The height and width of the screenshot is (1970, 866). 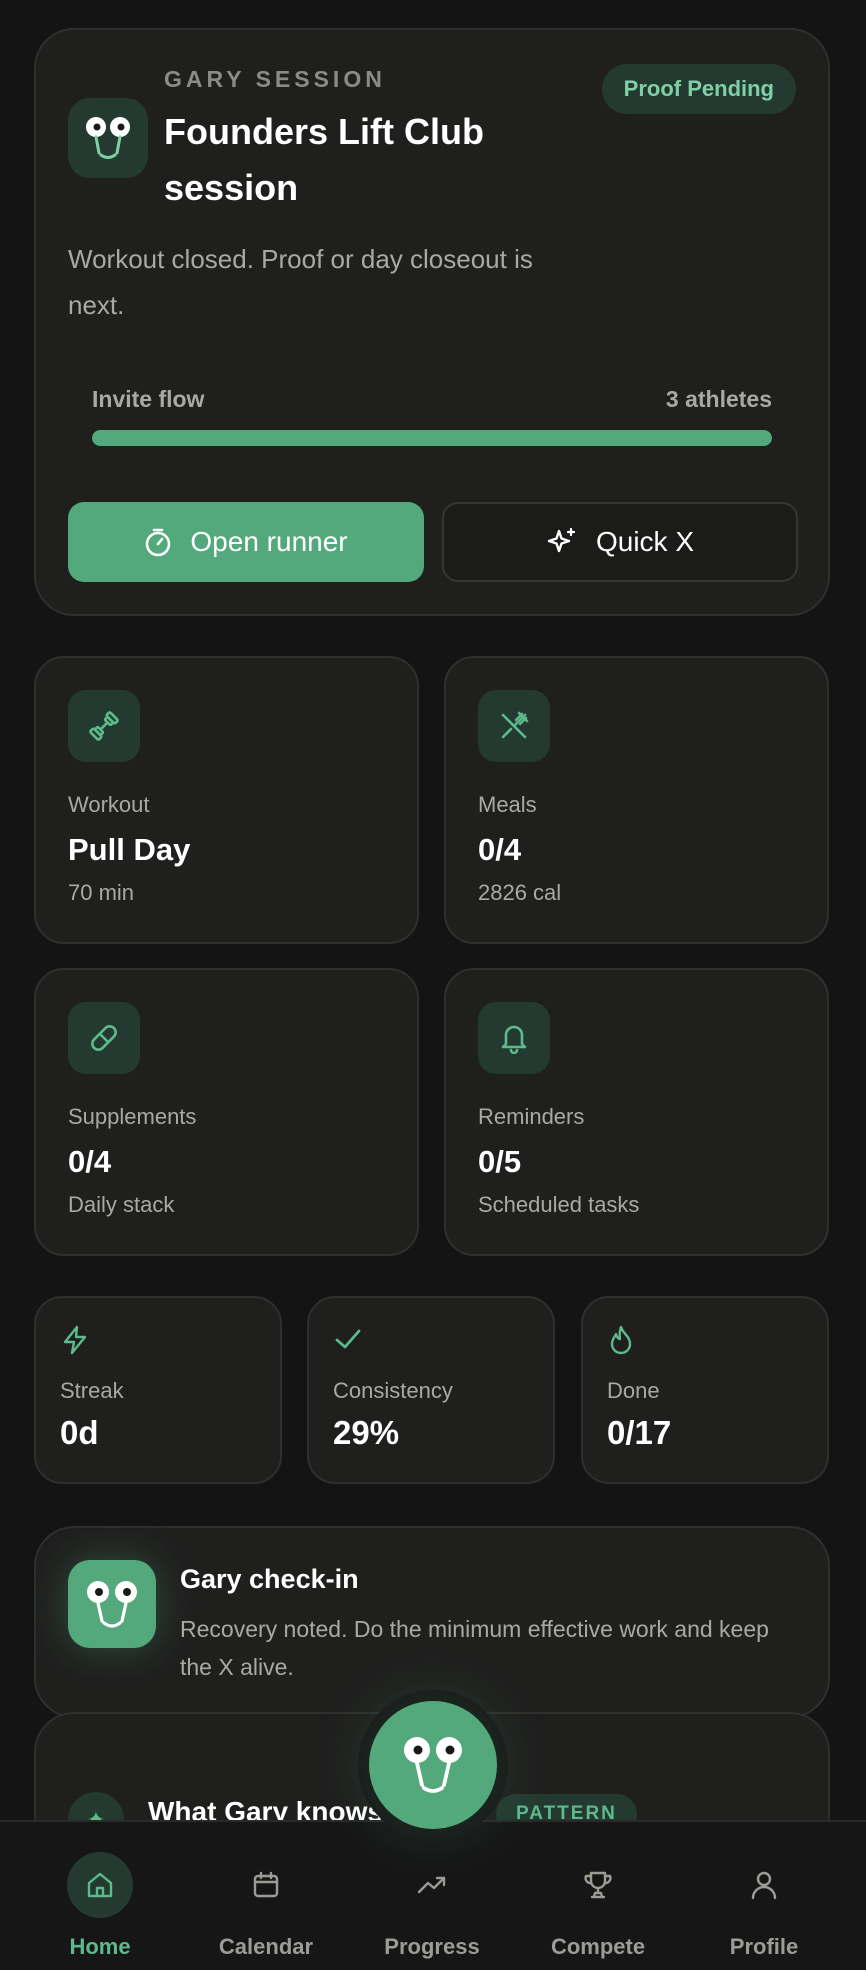 I want to click on home-icon, so click(x=100, y=1885).